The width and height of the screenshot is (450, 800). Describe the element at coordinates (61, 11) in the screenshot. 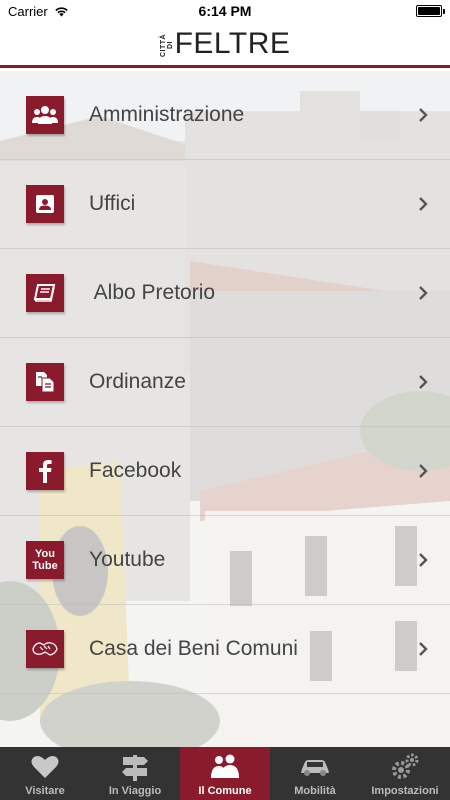

I see `wifi-icon` at that location.